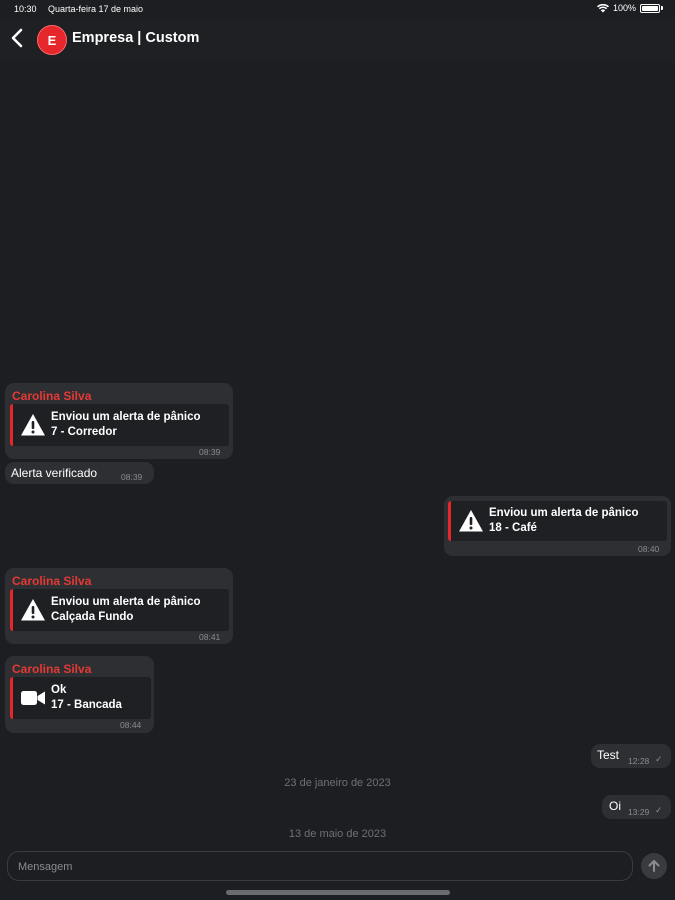 The height and width of the screenshot is (900, 675). I want to click on chat-header: E Empresa | Custom, so click(337, 40).